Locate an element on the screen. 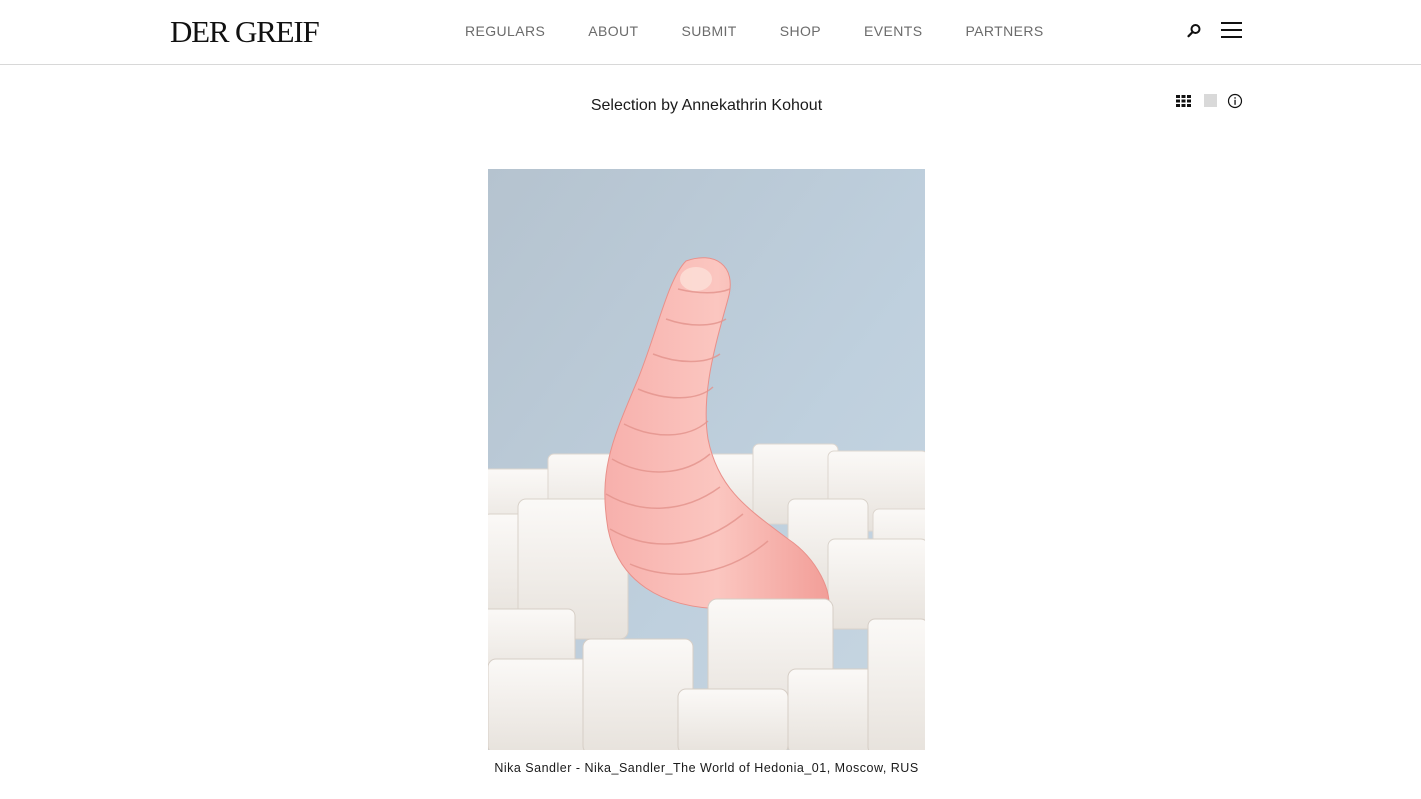  site-logo: DER GREIF is located at coordinates (245, 32).